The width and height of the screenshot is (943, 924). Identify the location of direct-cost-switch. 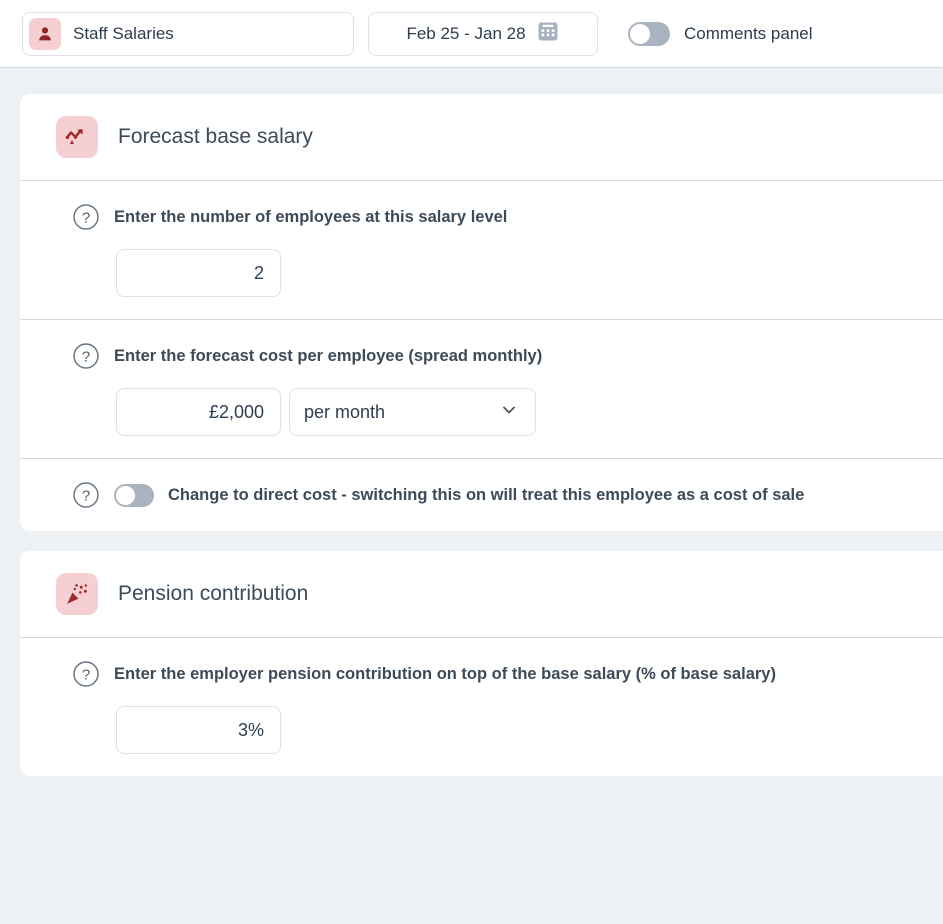
(134, 495).